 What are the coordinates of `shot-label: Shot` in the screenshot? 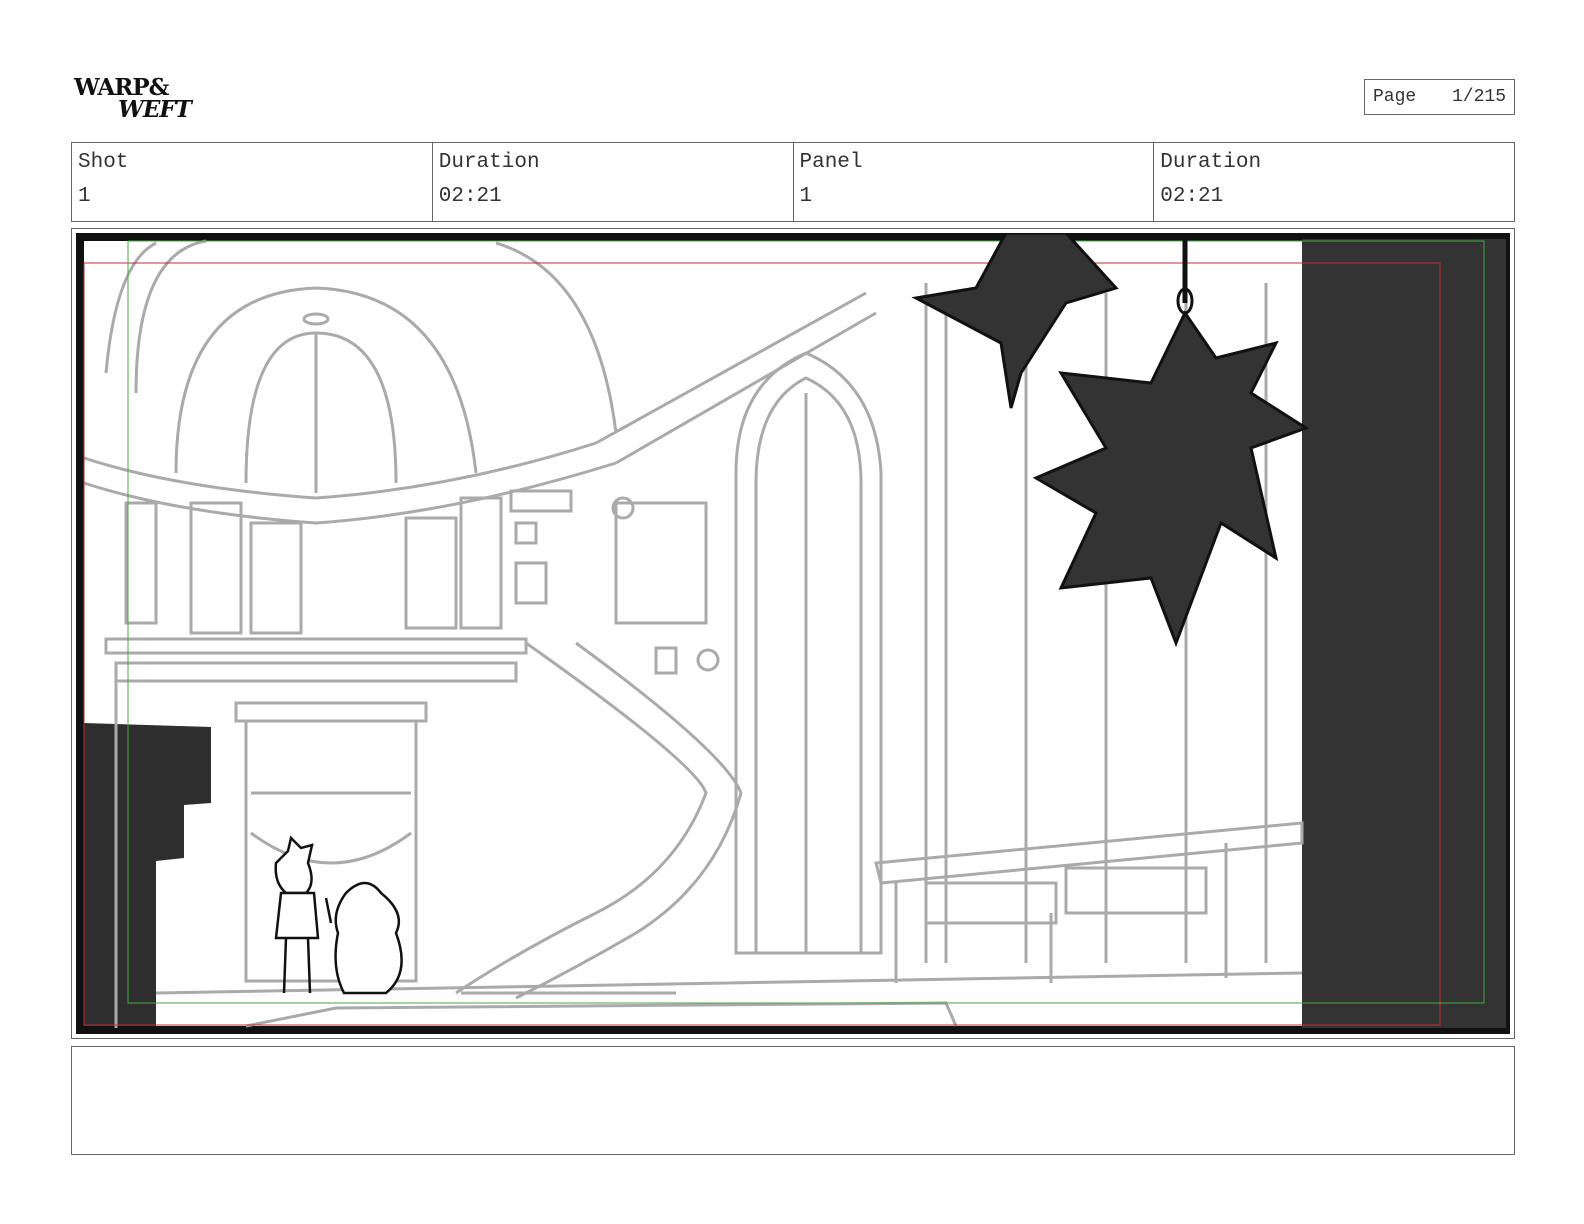 It's located at (103, 162).